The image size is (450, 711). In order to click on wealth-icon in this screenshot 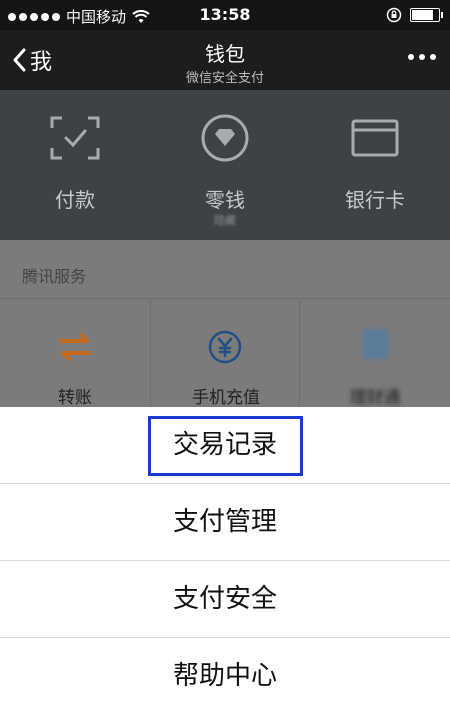, I will do `click(375, 347)`.